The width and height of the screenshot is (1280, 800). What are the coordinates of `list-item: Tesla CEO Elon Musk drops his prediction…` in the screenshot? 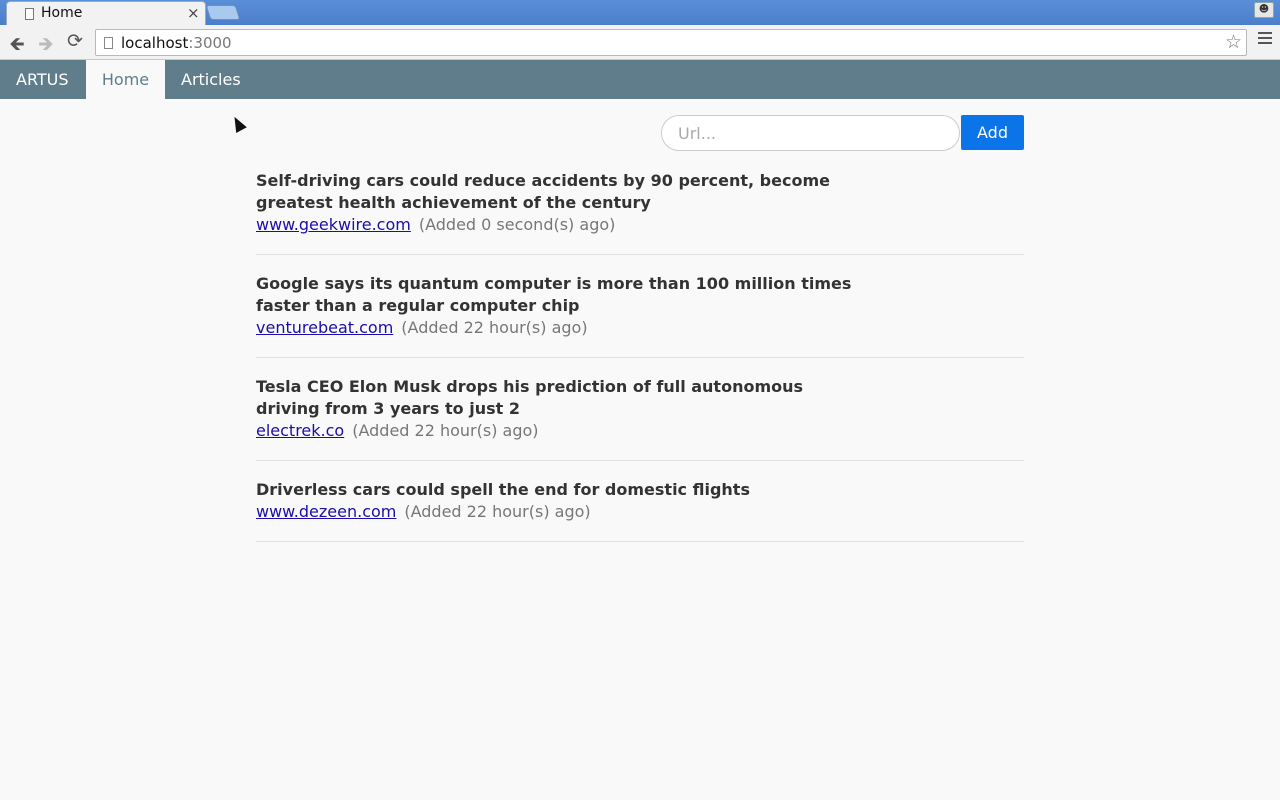 It's located at (640, 418).